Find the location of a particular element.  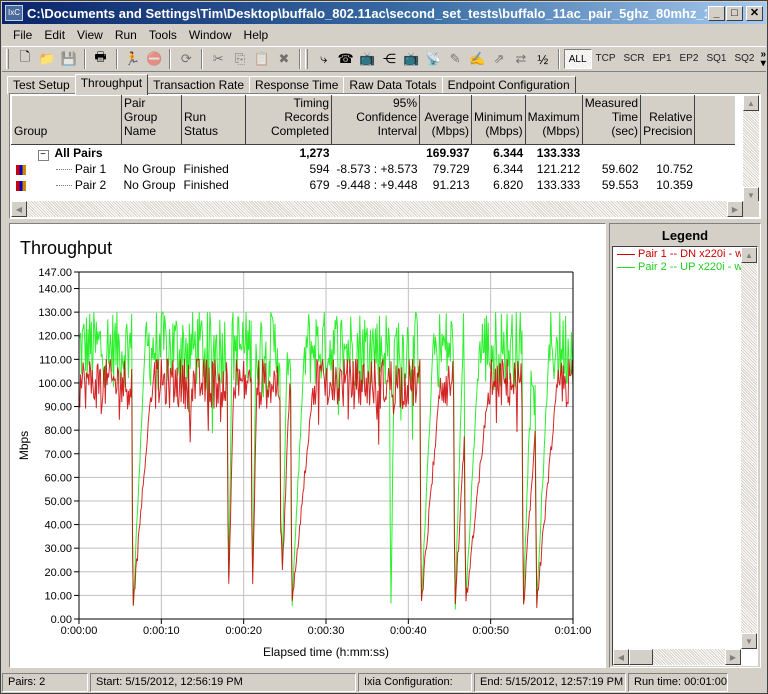

col-label: Timing Records is located at coordinates (306, 110).